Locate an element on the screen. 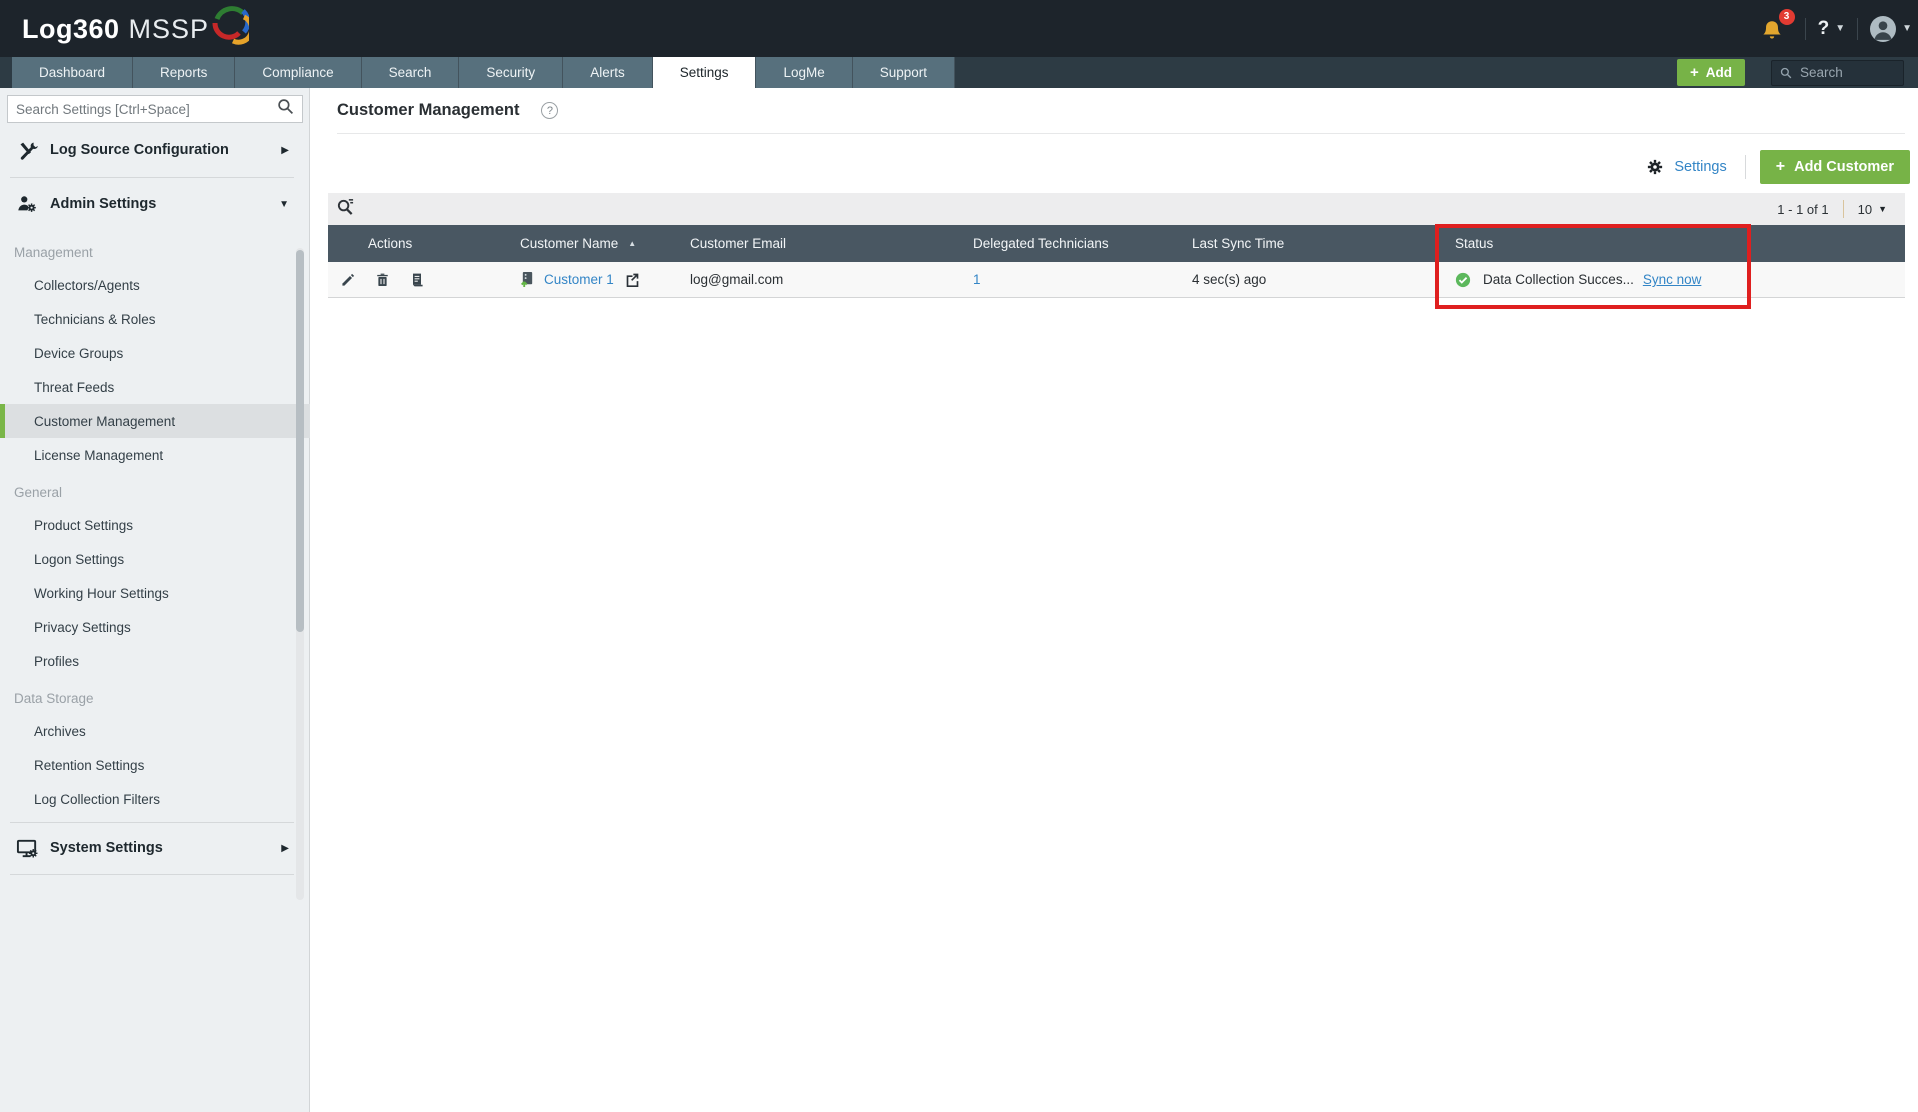 Image resolution: width=1918 pixels, height=1112 pixels. table-toolbar: 1 - 1 of 1 10 ▼ is located at coordinates (1116, 209).